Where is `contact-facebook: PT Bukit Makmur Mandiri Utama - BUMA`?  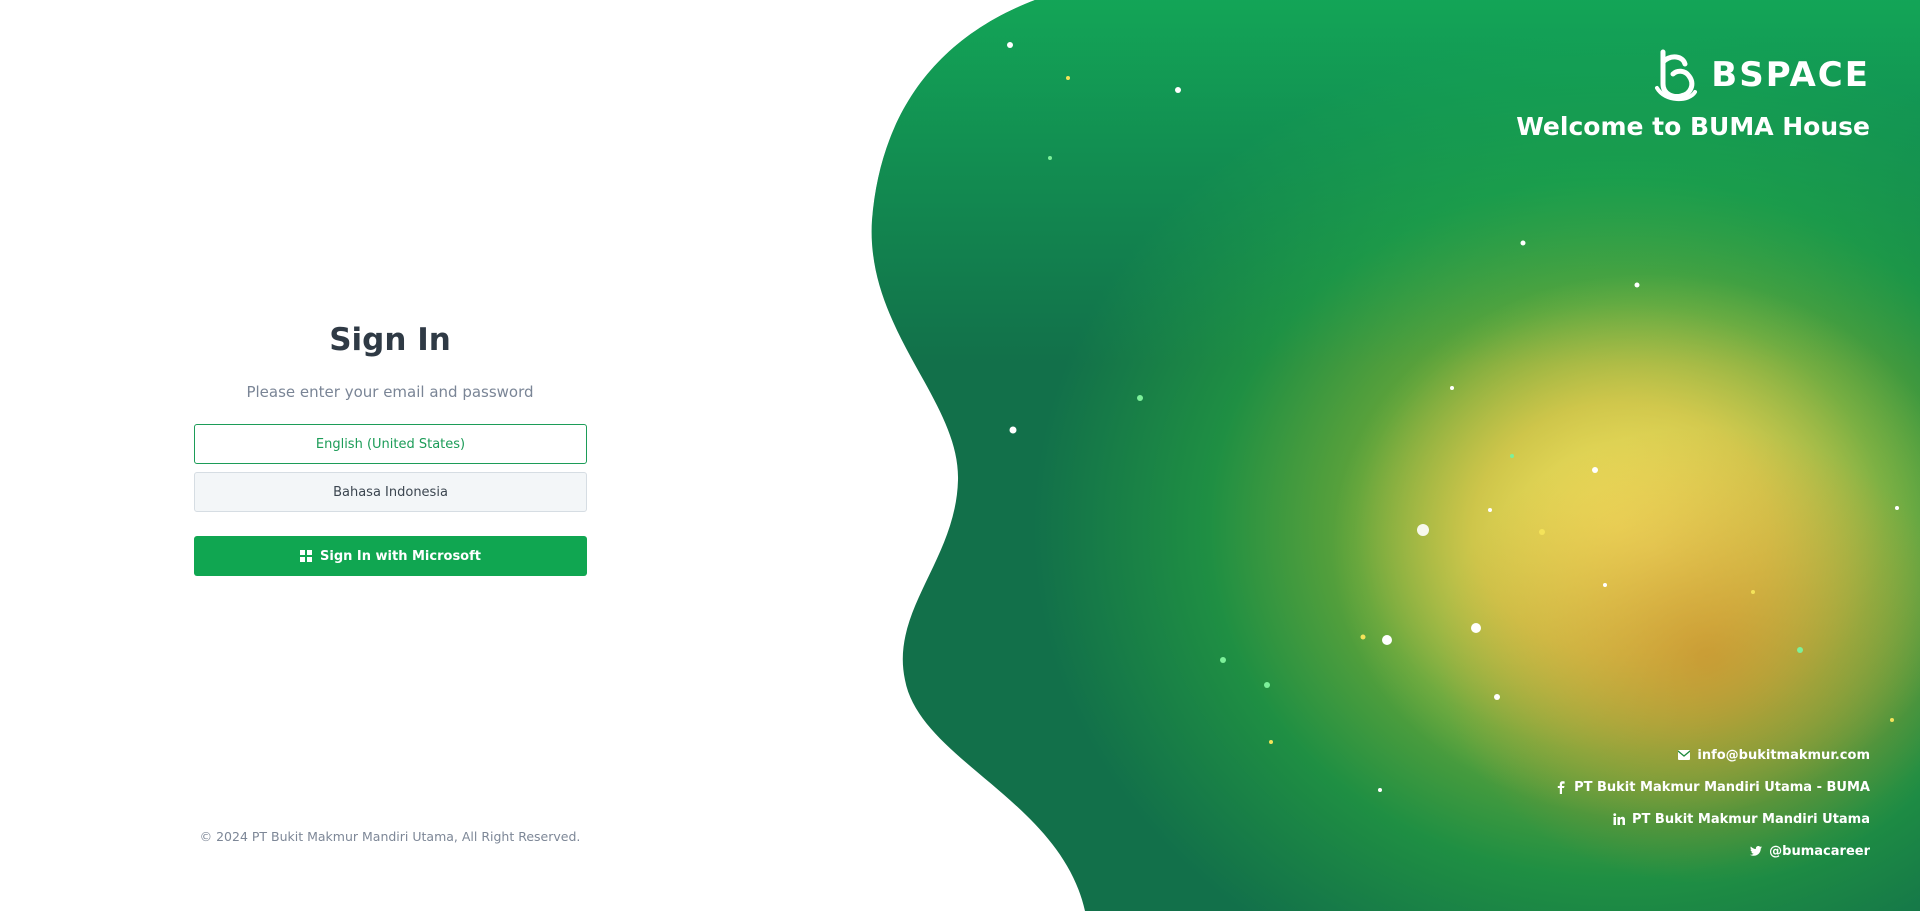 contact-facebook: PT Bukit Makmur Mandiri Utama - BUMA is located at coordinates (1712, 787).